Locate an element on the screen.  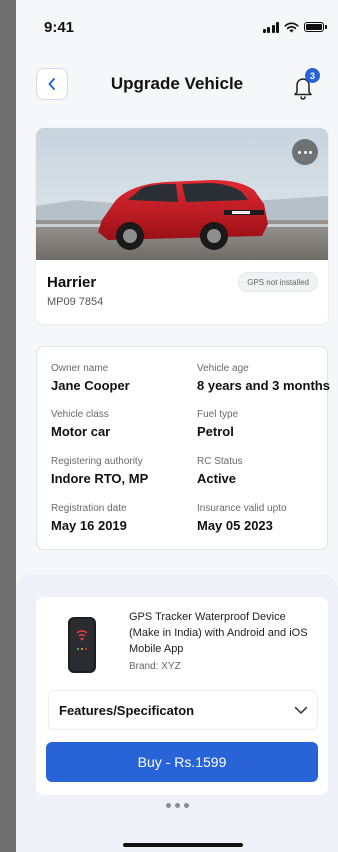
detail-fuel-type: Fuel type Petrol is located at coordinates (218, 424).